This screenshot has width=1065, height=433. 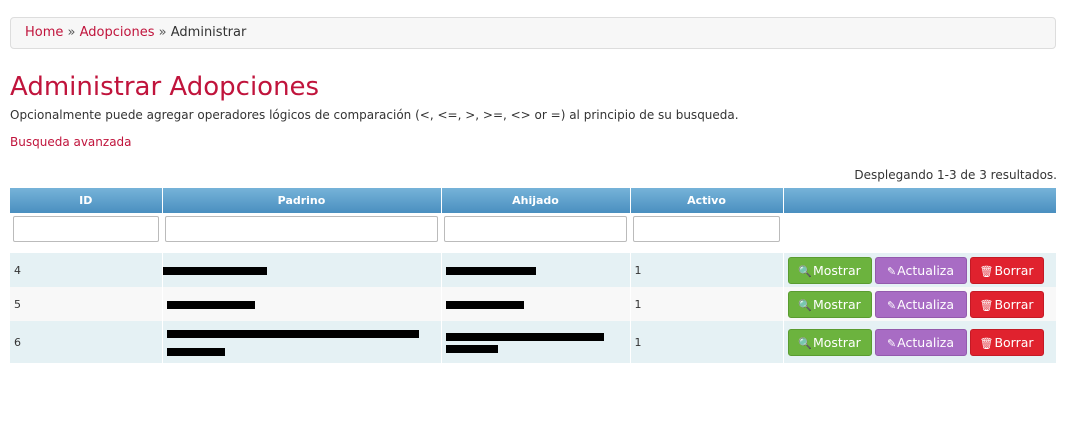 What do you see at coordinates (706, 229) in the screenshot?
I see `filter-activo-input` at bounding box center [706, 229].